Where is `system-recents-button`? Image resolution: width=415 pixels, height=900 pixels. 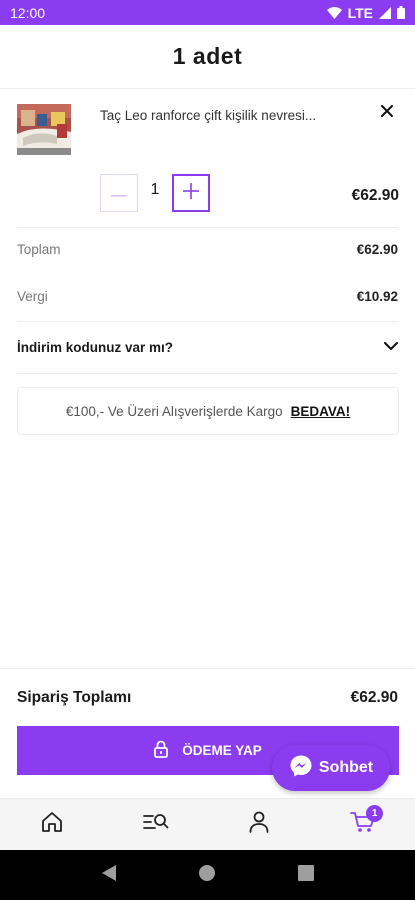 system-recents-button is located at coordinates (306, 875).